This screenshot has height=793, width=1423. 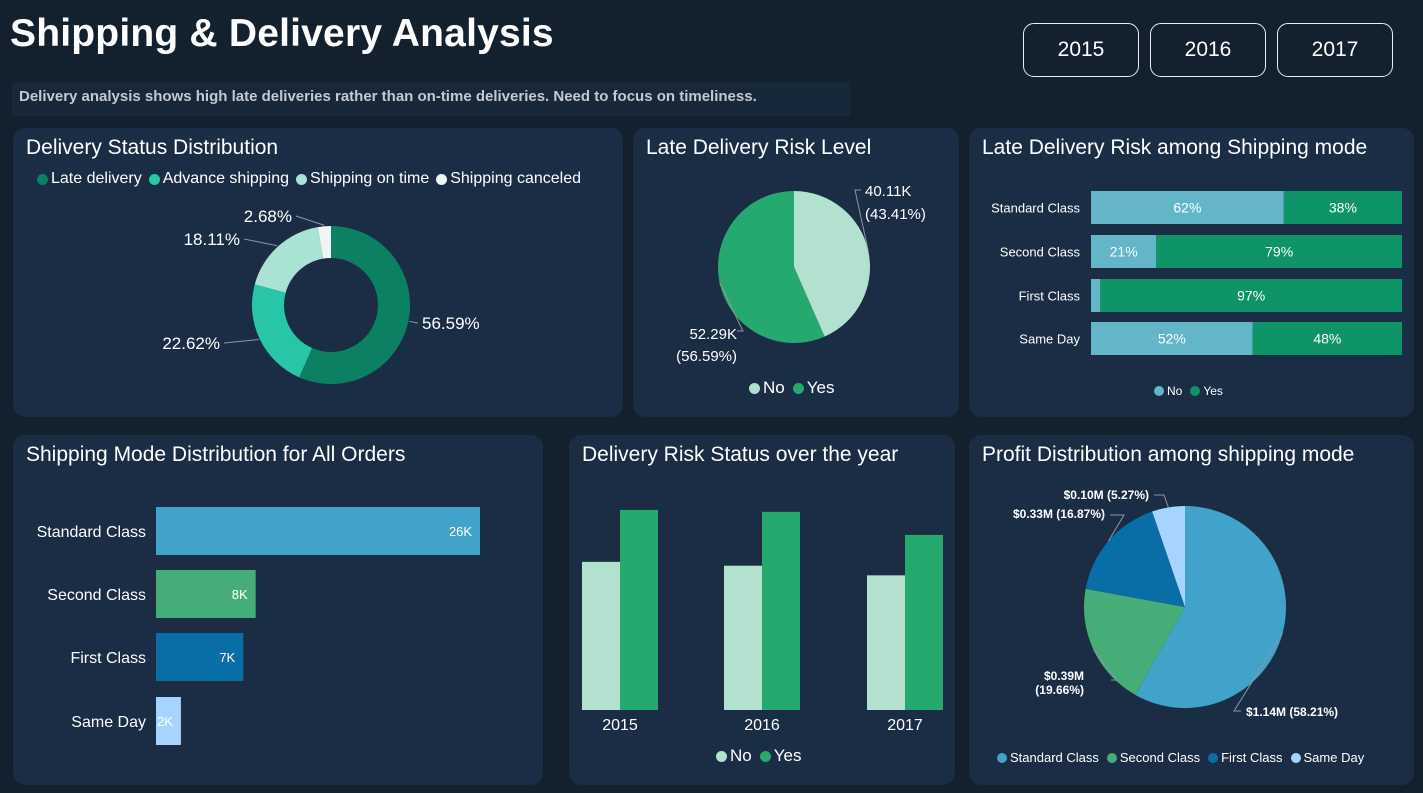 I want to click on legend-item-standard-class: Standard Class, so click(x=1048, y=757).